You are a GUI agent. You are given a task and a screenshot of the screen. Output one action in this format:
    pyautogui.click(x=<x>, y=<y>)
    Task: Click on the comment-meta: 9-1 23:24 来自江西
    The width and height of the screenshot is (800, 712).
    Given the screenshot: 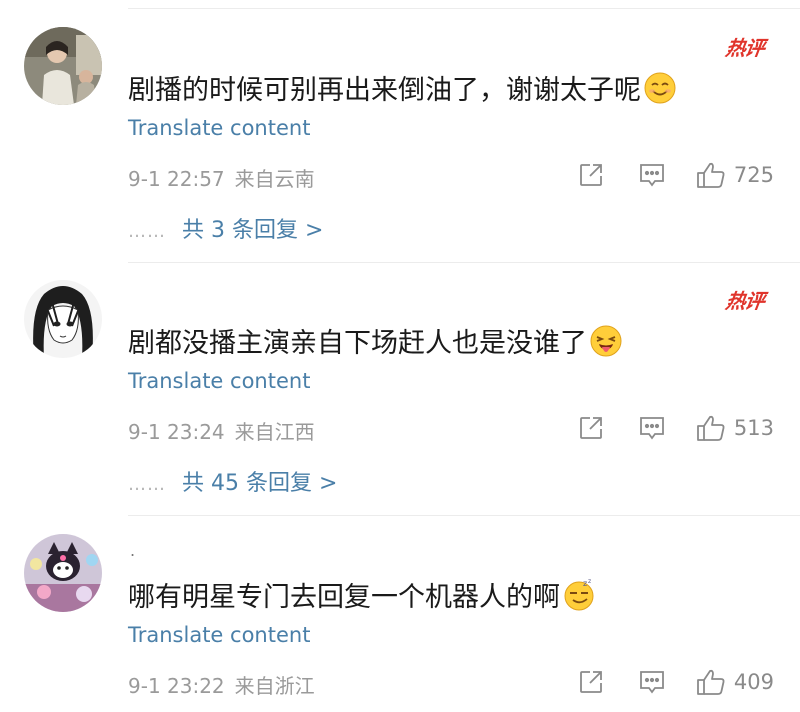 What is the action you would take?
    pyautogui.click(x=221, y=430)
    